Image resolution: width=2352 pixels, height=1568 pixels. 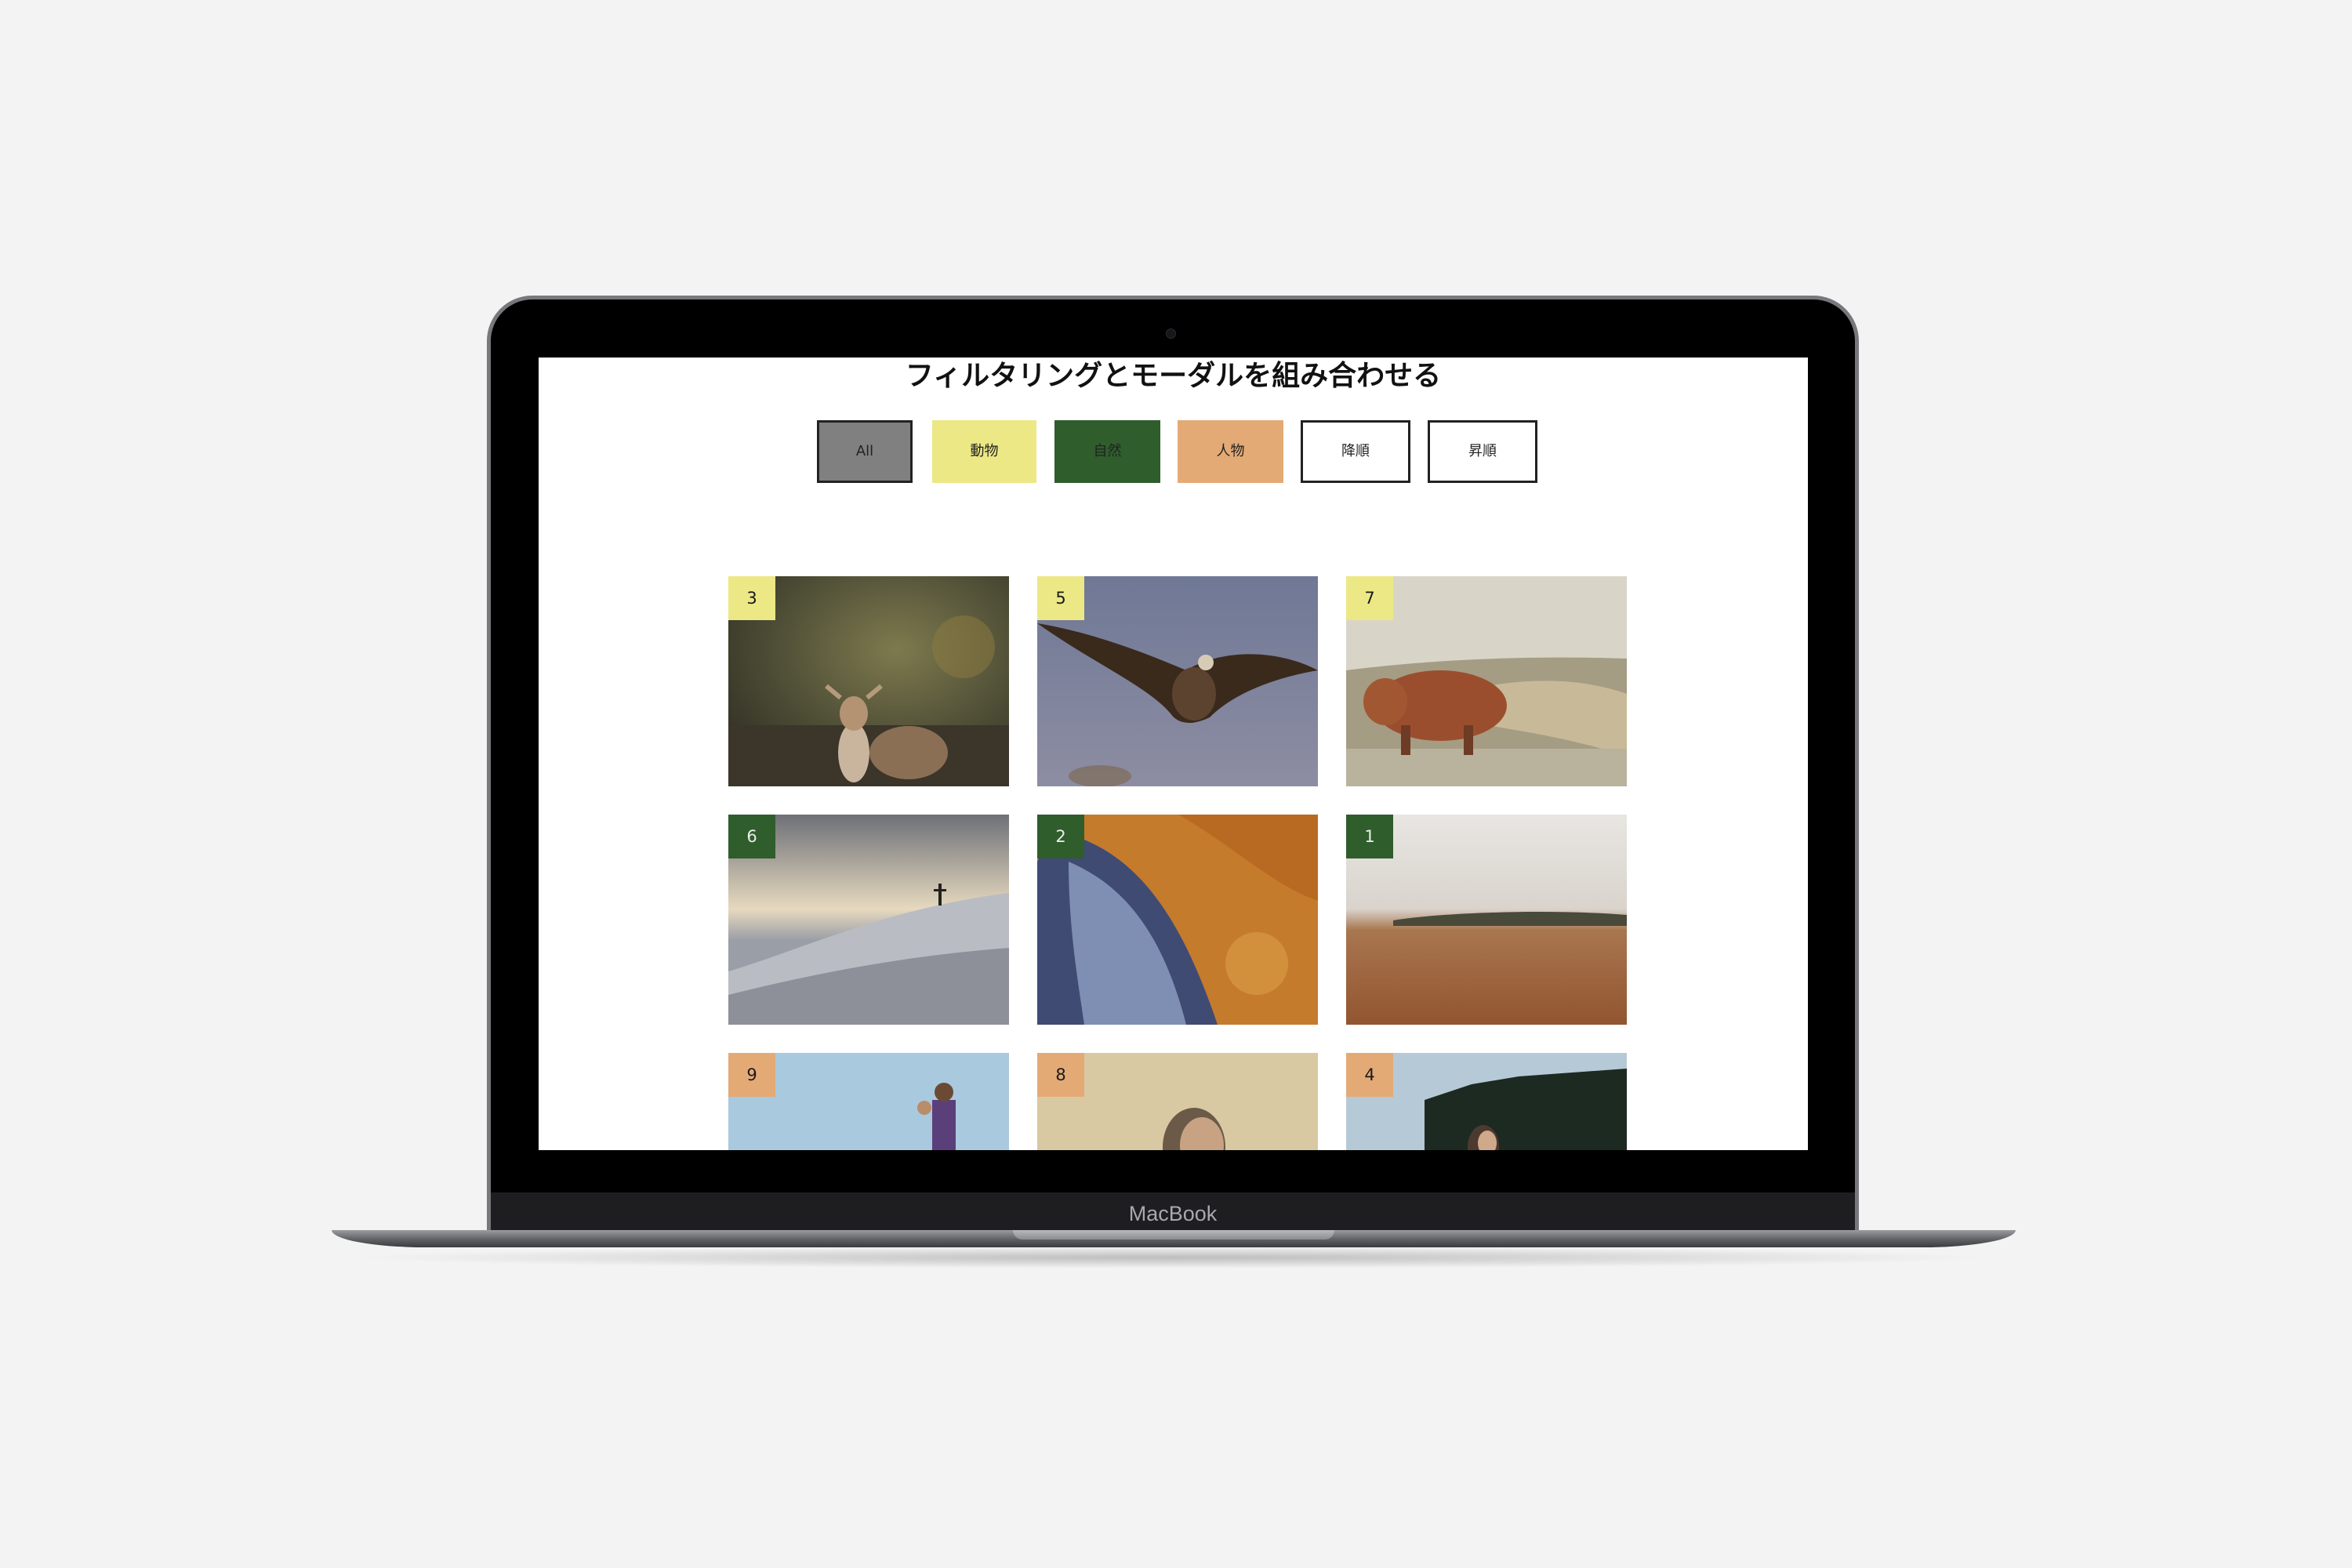 I want to click on camera-icon, so click(x=1171, y=333).